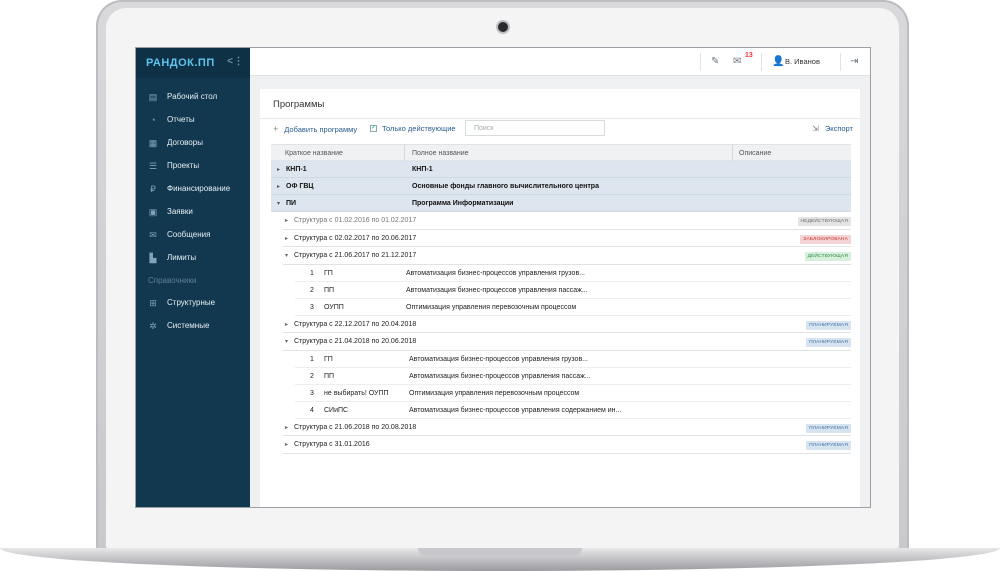 This screenshot has width=1000, height=571. What do you see at coordinates (153, 165) in the screenshot?
I see `list-icon: ☰` at bounding box center [153, 165].